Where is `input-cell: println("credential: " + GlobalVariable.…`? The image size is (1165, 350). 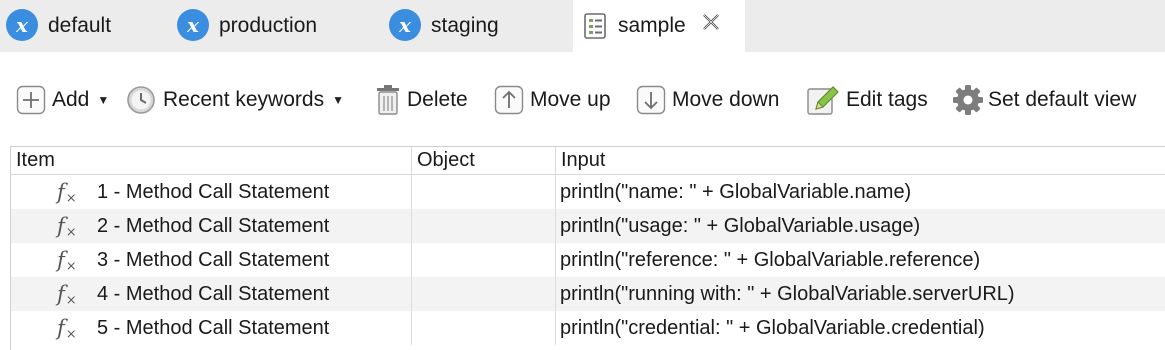
input-cell: println("credential: " + GlobalVariable.… is located at coordinates (860, 328).